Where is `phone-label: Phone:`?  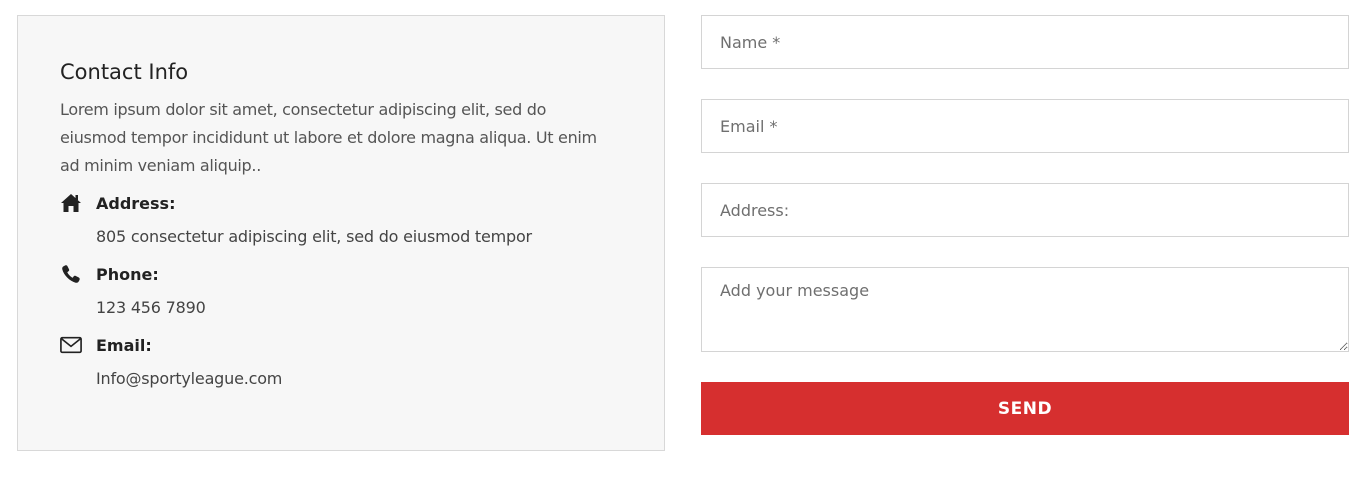
phone-label: Phone: is located at coordinates (127, 274).